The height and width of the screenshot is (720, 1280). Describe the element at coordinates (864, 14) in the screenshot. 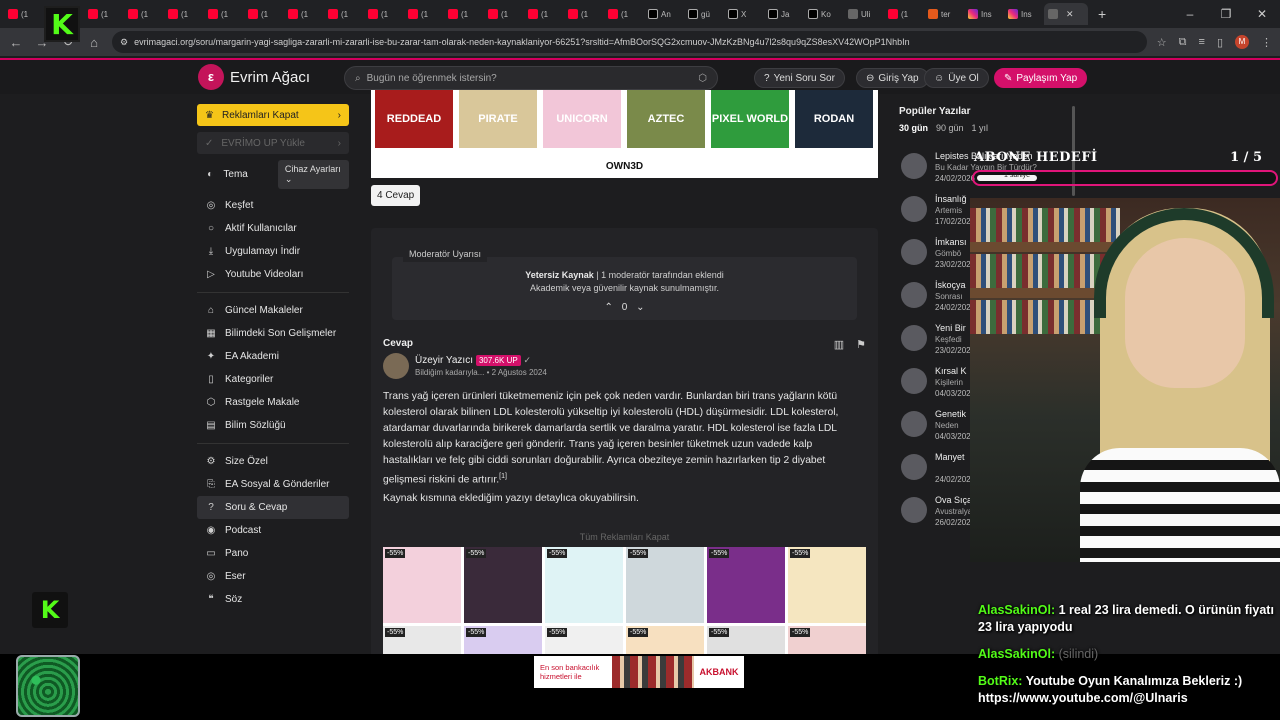

I see `browser-tab: Uli` at that location.